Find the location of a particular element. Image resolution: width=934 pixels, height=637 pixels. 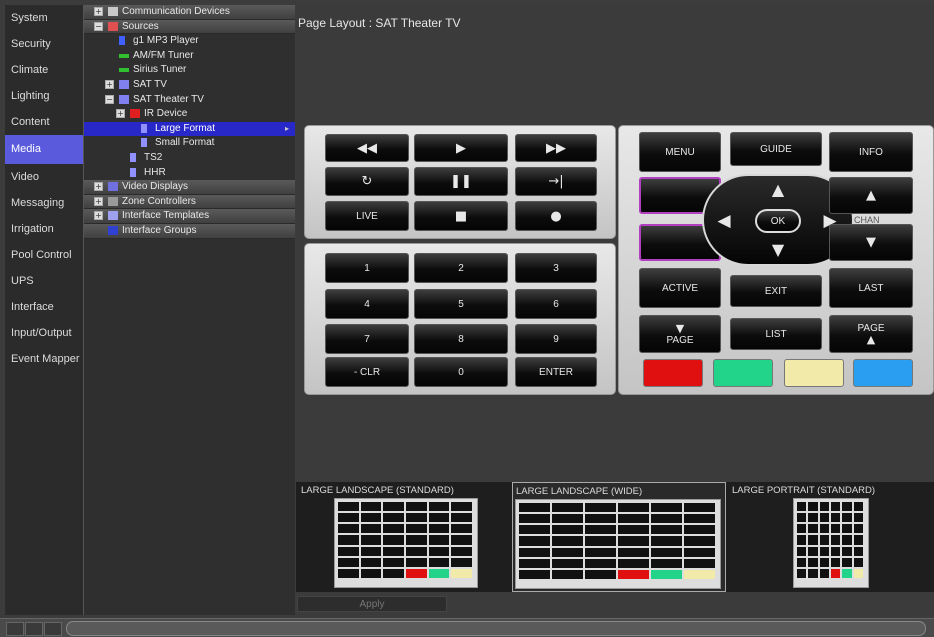

info-button: INFO is located at coordinates (871, 152).